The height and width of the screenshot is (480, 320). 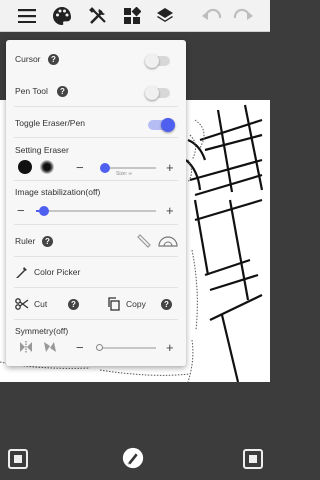 I want to click on palette-icon, so click(x=62, y=16).